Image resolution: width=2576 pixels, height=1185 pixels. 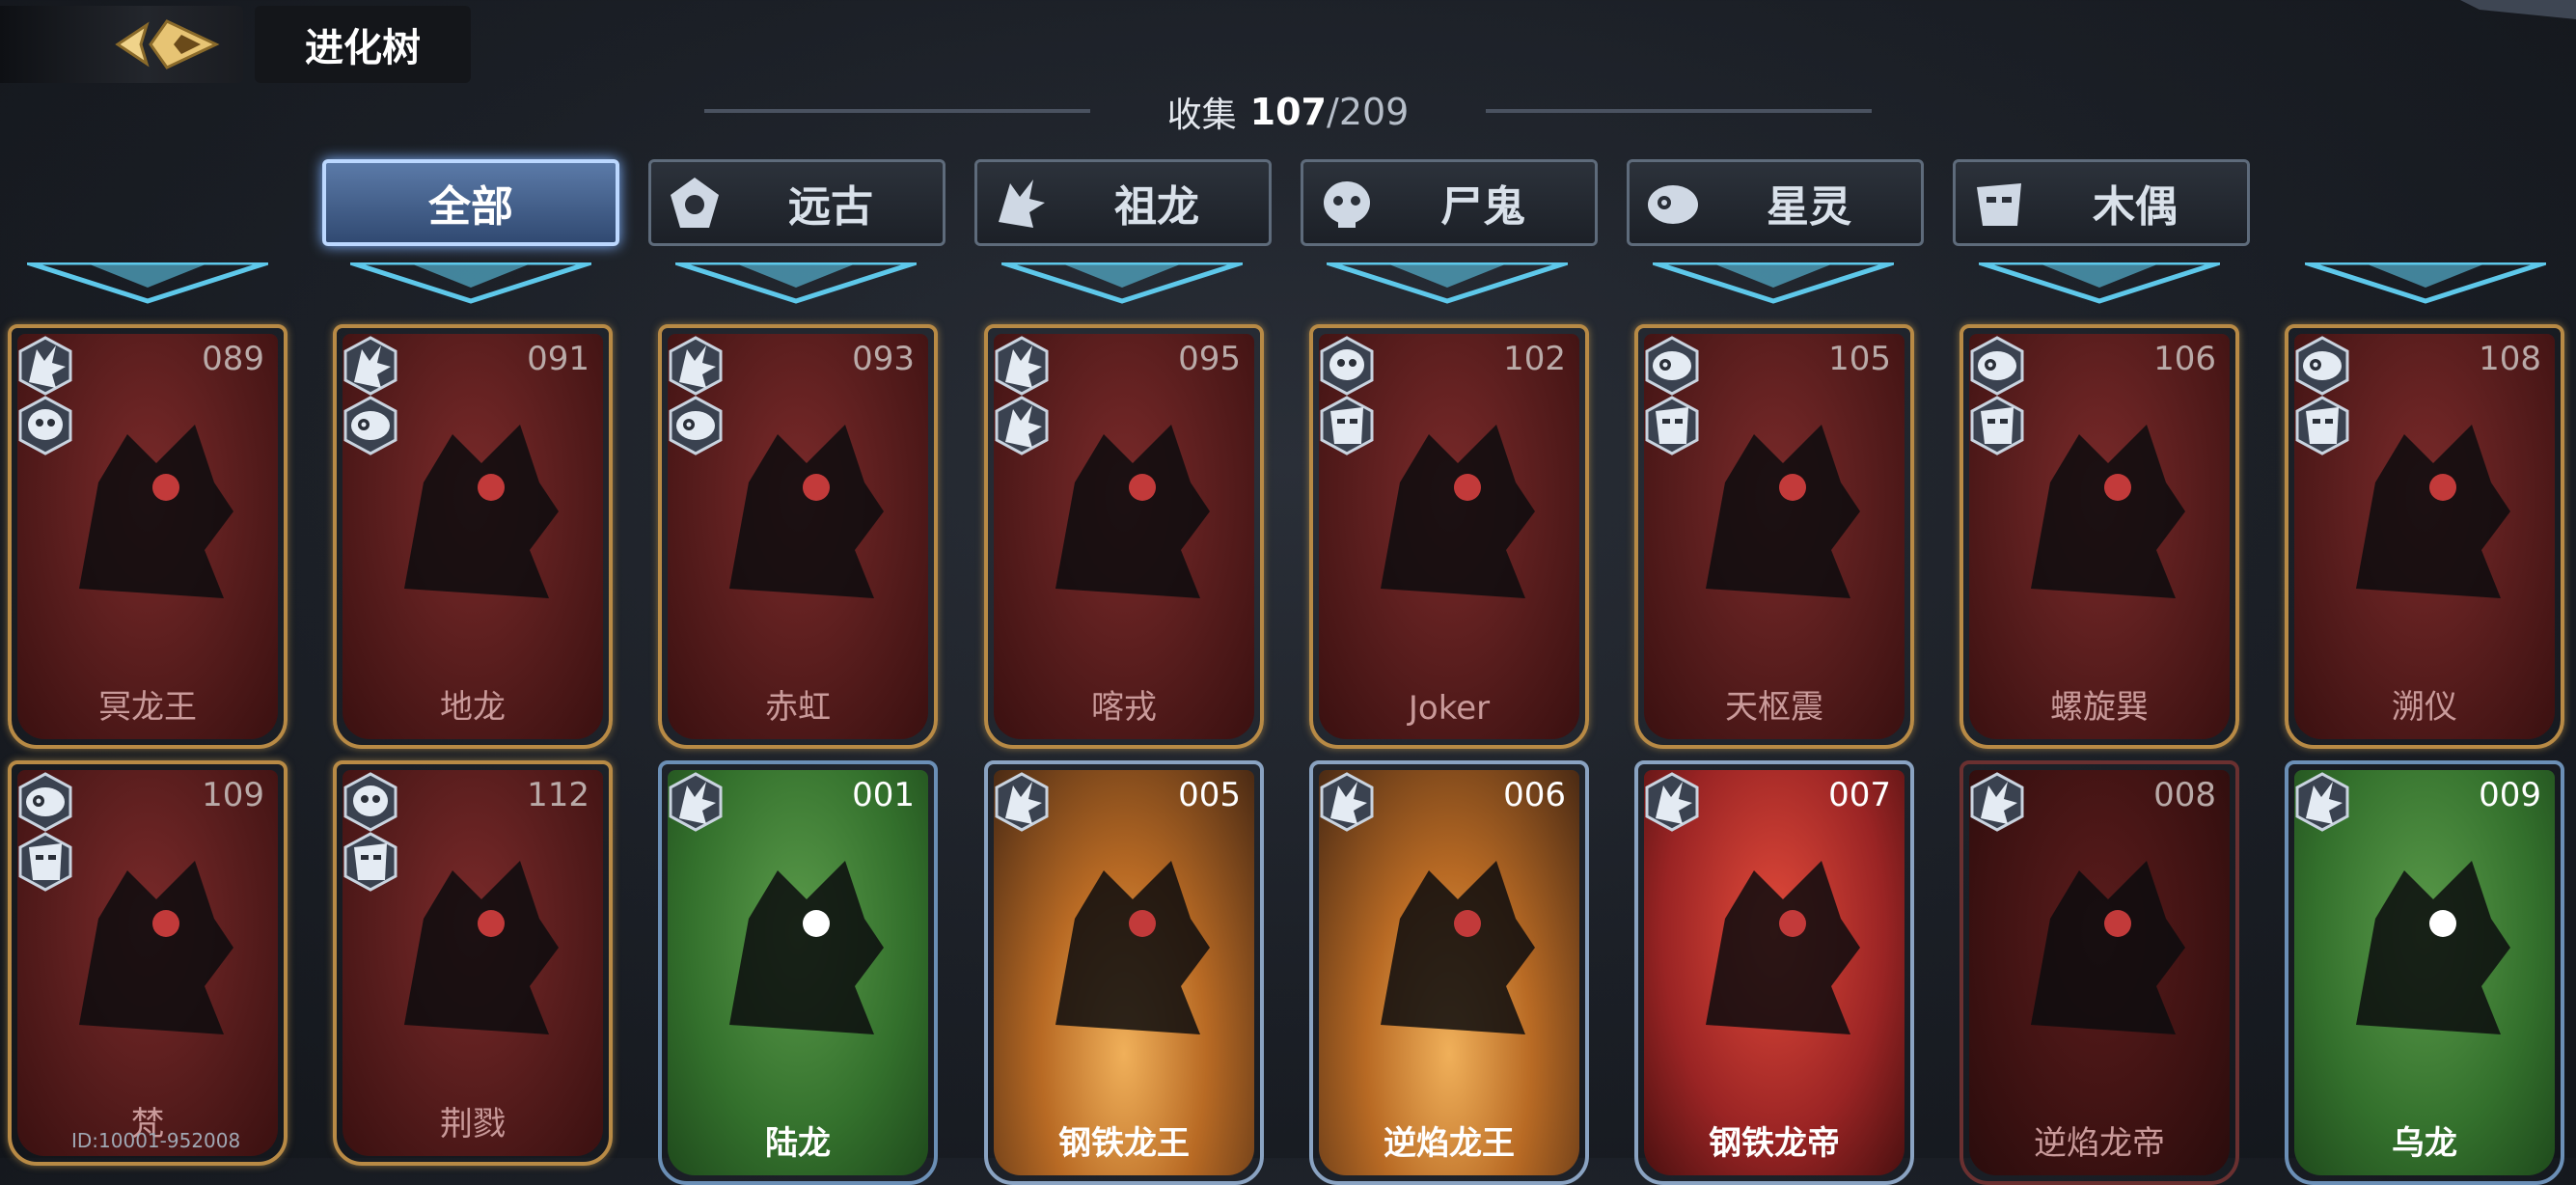 What do you see at coordinates (1201, 115) in the screenshot?
I see `collection-label: 收集` at bounding box center [1201, 115].